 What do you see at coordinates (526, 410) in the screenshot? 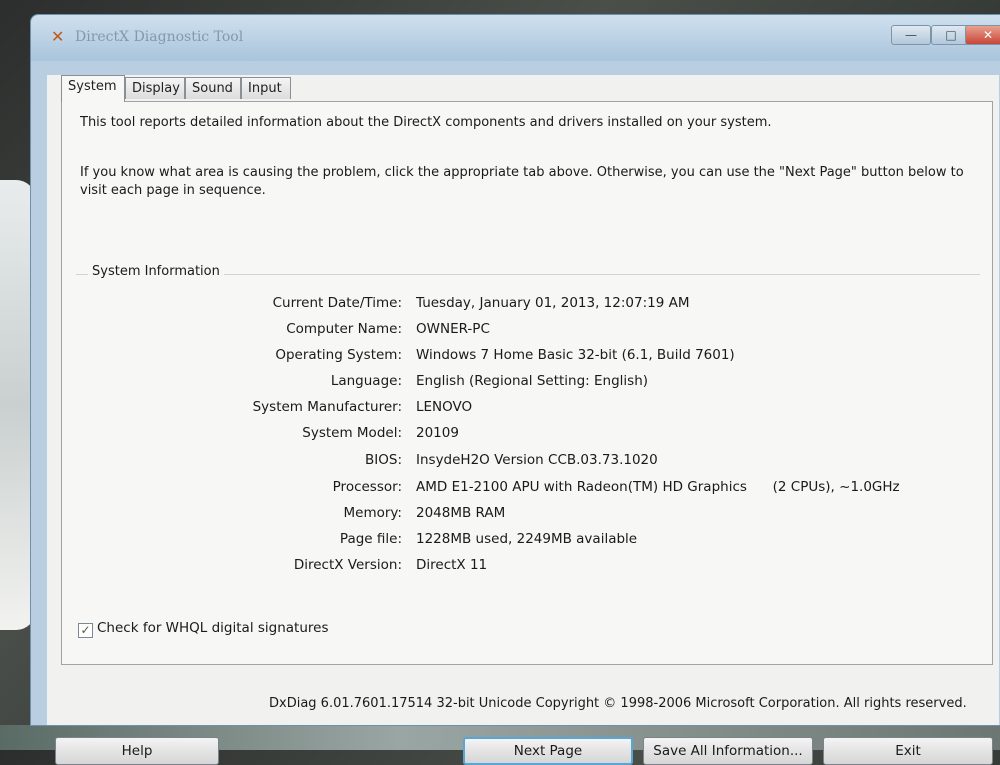
I see `info-row-manufacturer: System Manufacturer: LENOVO` at bounding box center [526, 410].